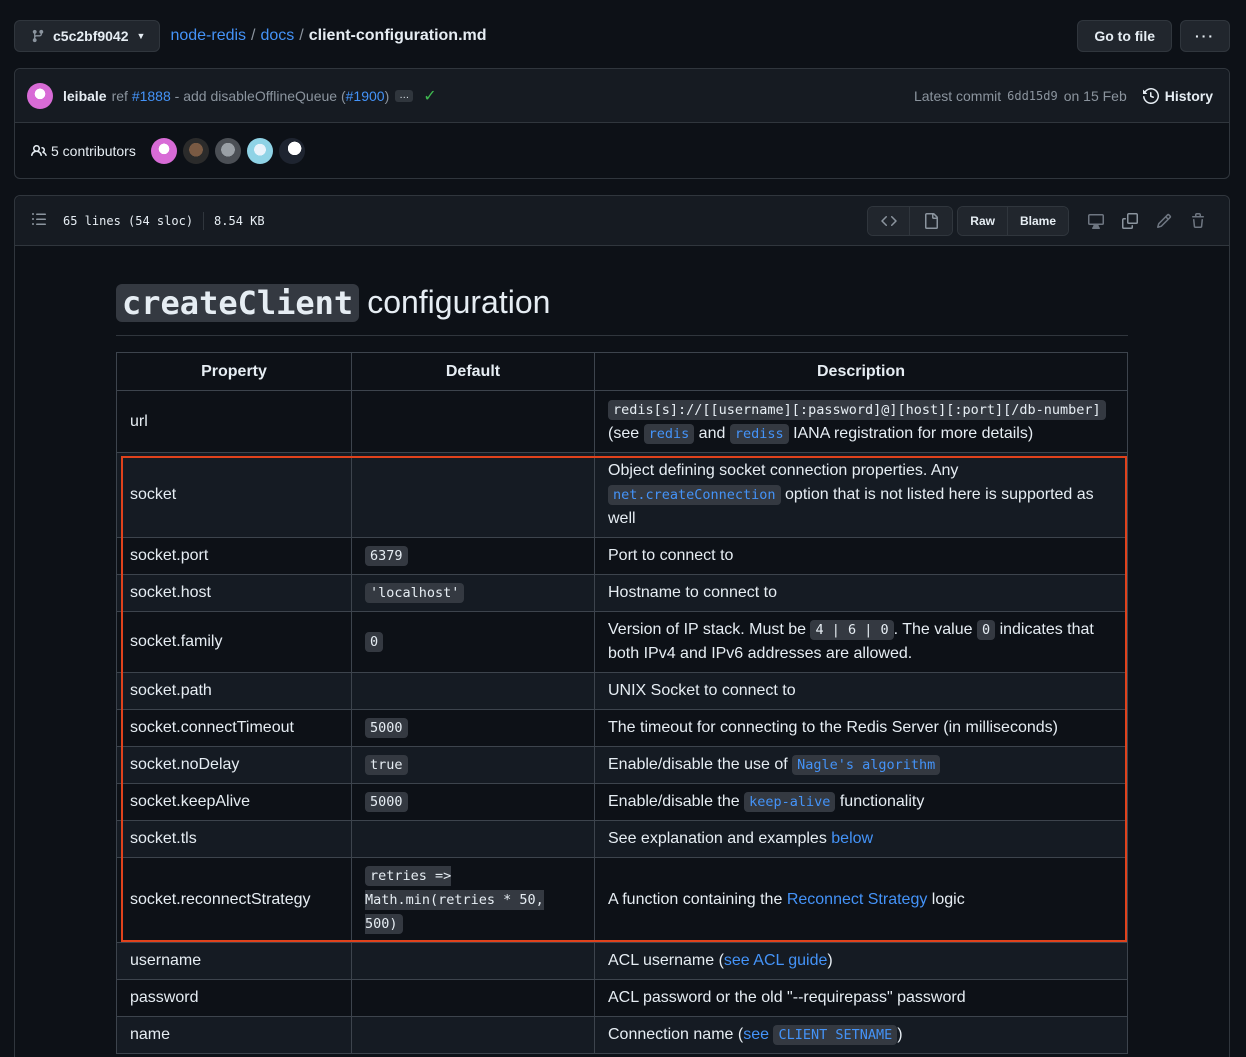 The width and height of the screenshot is (1246, 1057). What do you see at coordinates (852, 630) in the screenshot?
I see `inline-code: 4 | 6 | 0` at bounding box center [852, 630].